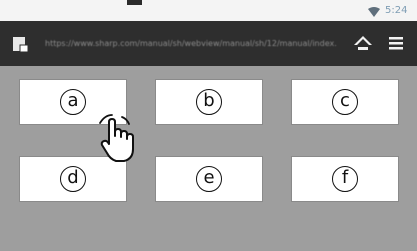 The height and width of the screenshot is (251, 417). What do you see at coordinates (396, 10) in the screenshot?
I see `status-time: 5:24` at bounding box center [396, 10].